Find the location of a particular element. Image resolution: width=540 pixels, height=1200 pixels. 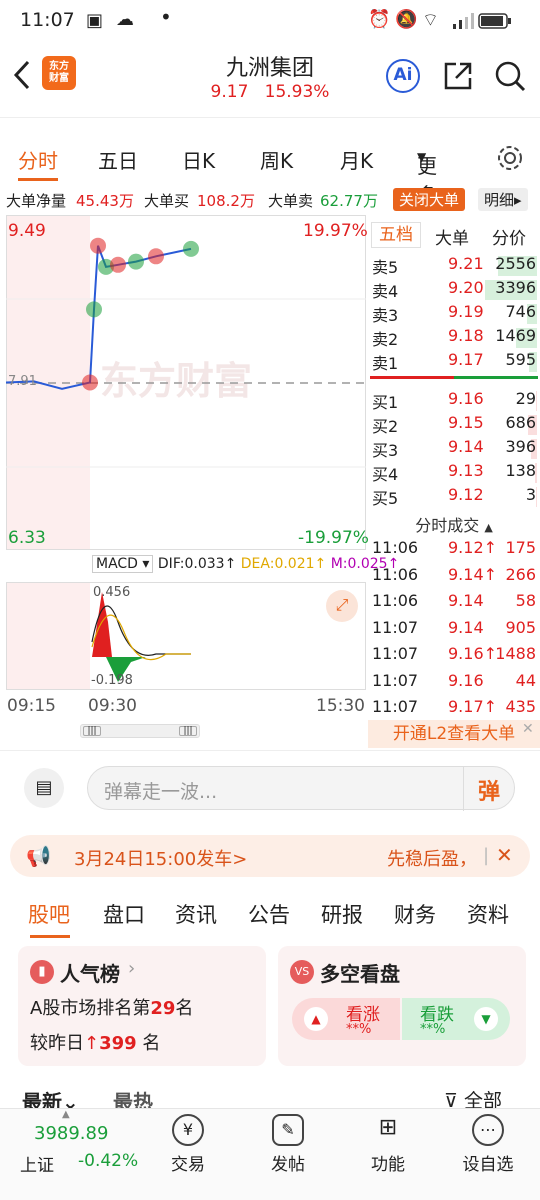

trade-price-value: 9.14 is located at coordinates (466, 627).